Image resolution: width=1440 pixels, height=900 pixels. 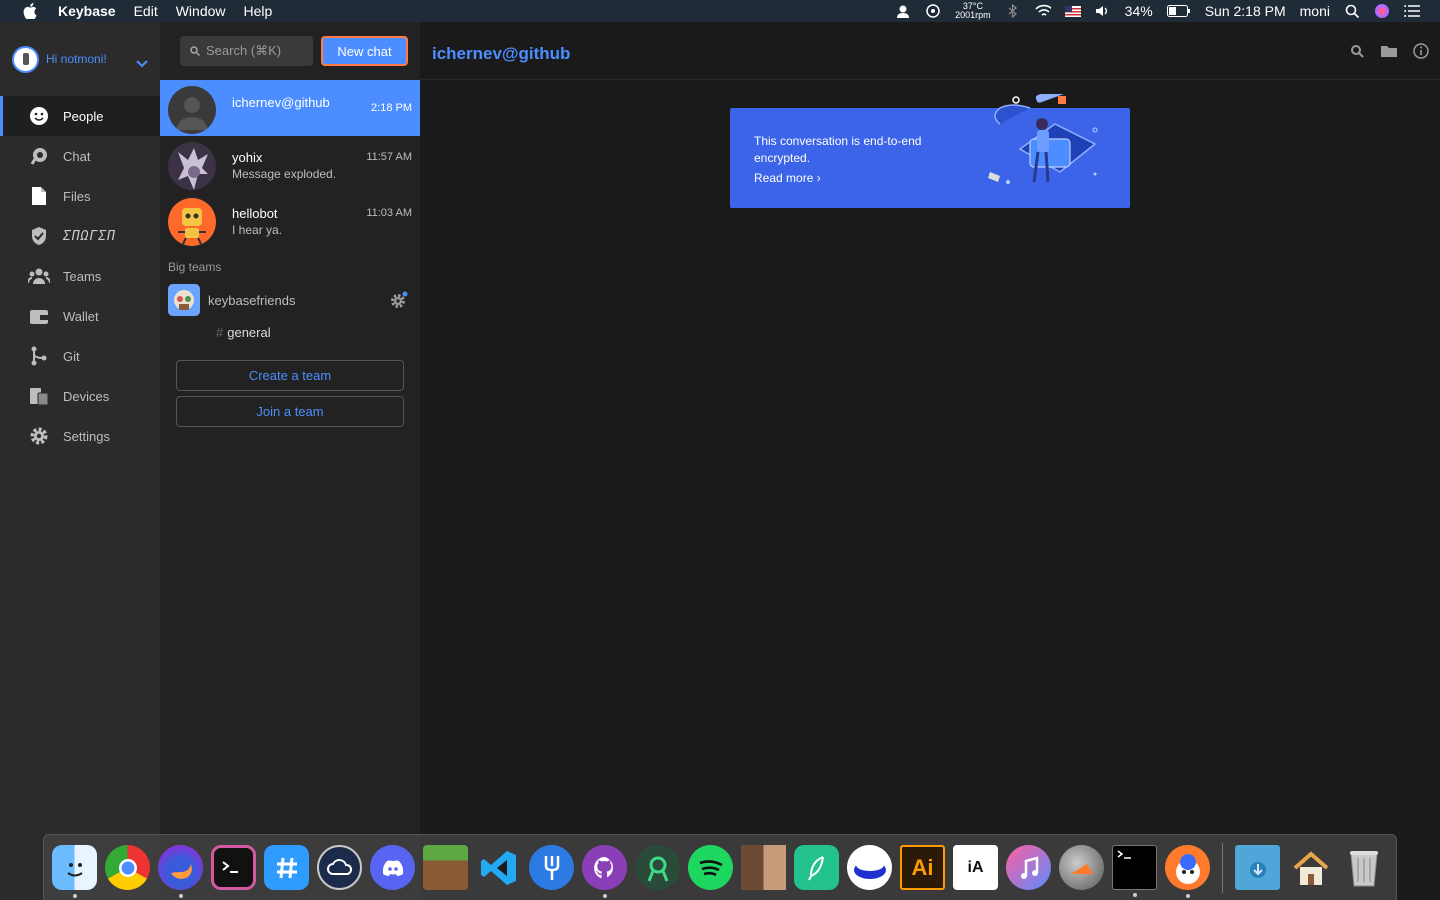 What do you see at coordinates (816, 867) in the screenshot?
I see `feather-icon` at bounding box center [816, 867].